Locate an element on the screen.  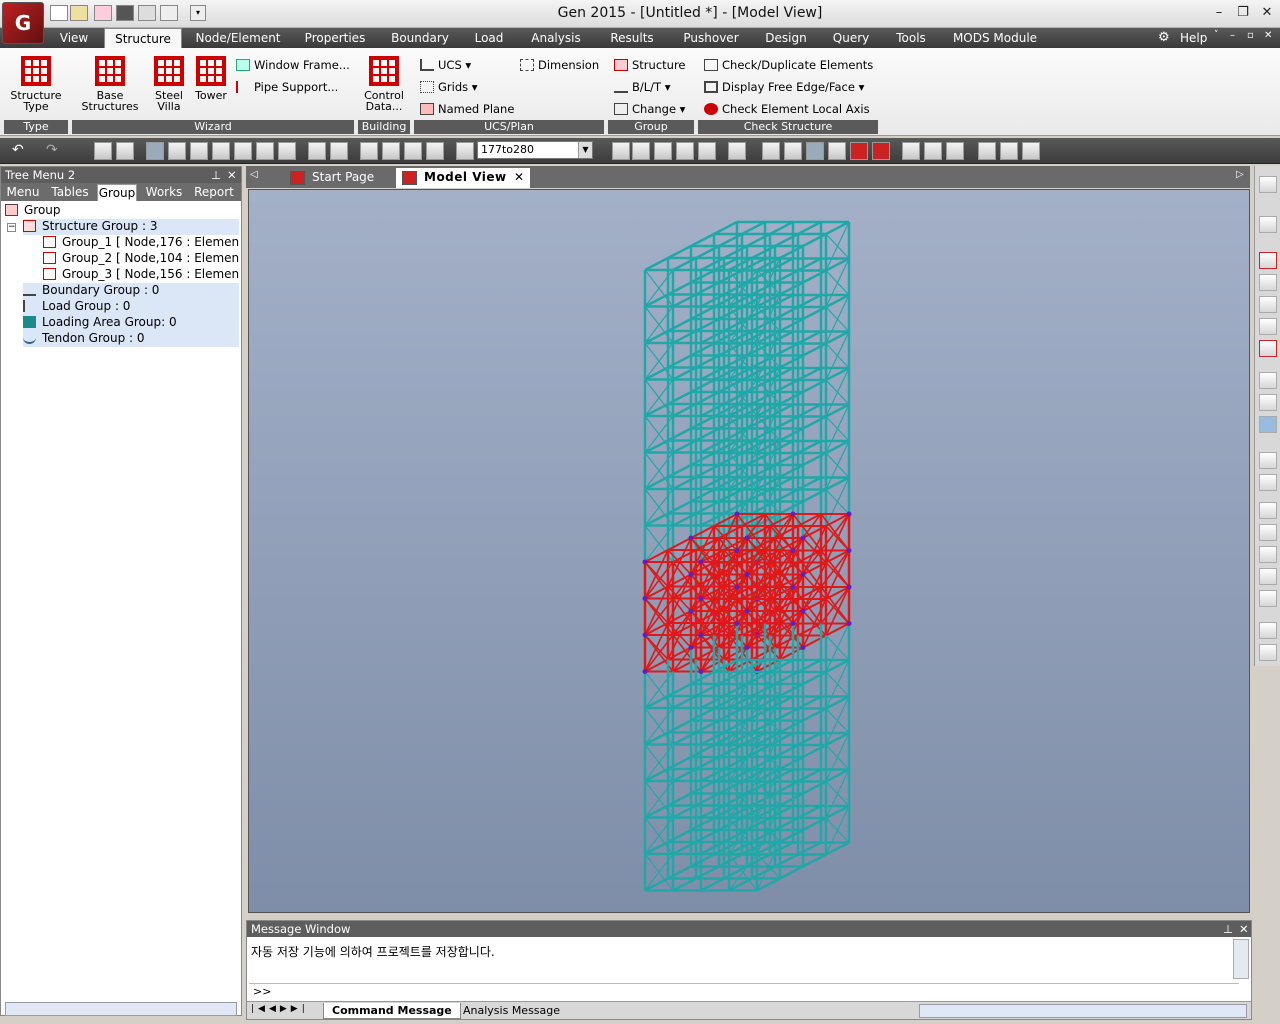
select-all-icon is located at coordinates (287, 151).